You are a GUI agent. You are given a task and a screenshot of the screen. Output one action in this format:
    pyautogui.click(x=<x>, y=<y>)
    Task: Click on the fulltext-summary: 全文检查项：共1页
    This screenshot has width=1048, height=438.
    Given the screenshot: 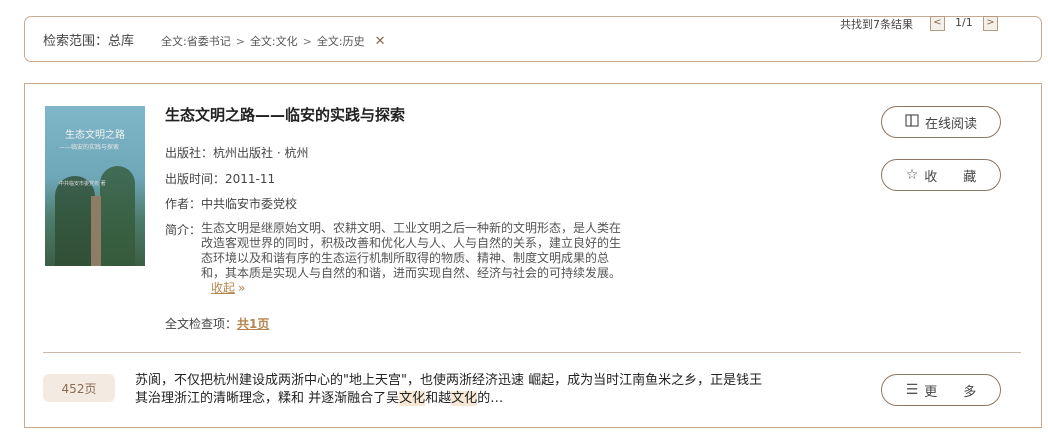 What is the action you would take?
    pyautogui.click(x=217, y=324)
    